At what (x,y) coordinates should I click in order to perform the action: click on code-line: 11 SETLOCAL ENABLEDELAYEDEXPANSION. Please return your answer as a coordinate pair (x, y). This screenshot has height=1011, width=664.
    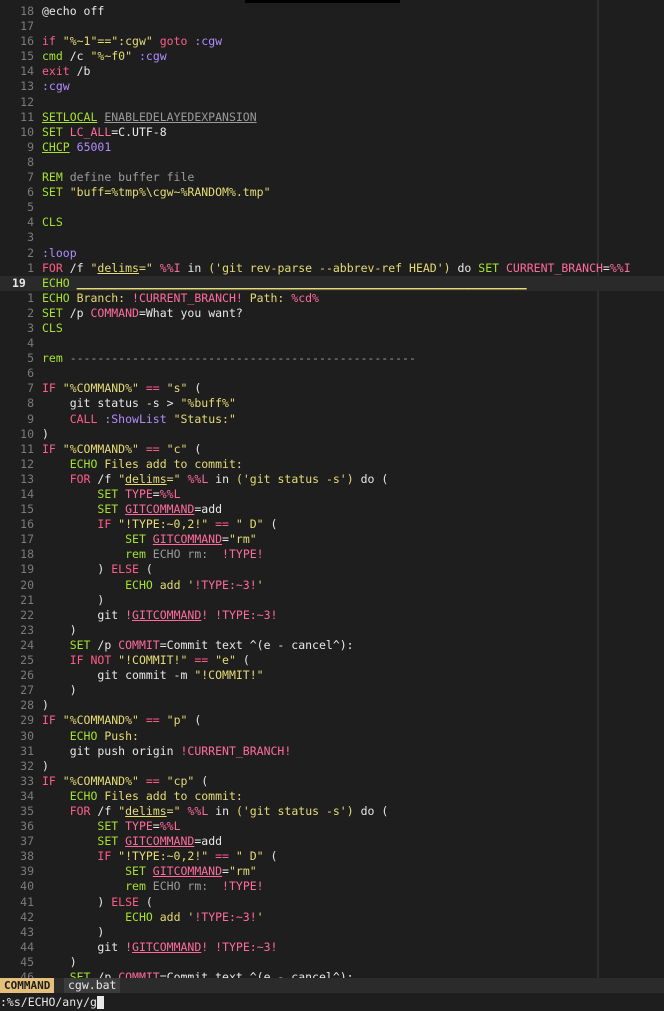
    Looking at the image, I should click on (332, 117).